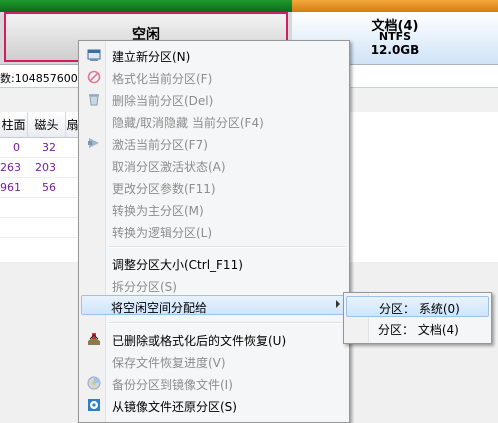  Describe the element at coordinates (177, 265) in the screenshot. I see `menu-item-label: 调整分区大小(Ctrl_F11)` at that location.